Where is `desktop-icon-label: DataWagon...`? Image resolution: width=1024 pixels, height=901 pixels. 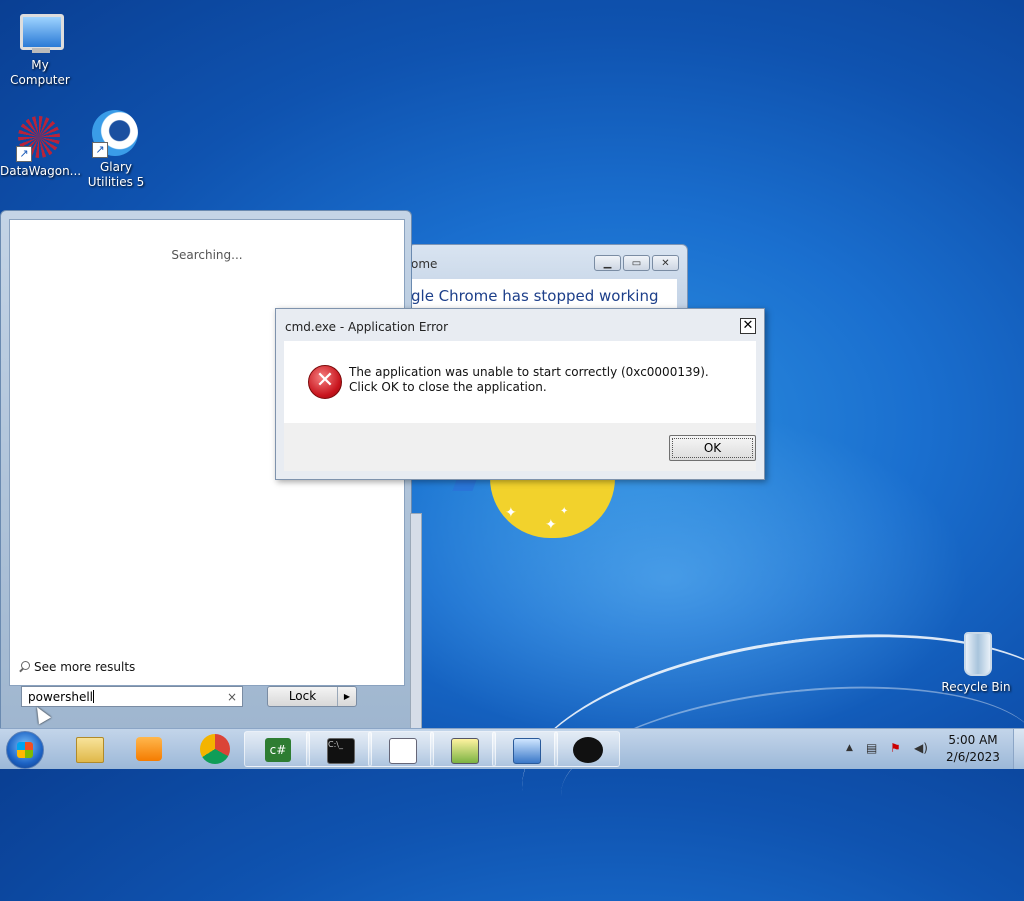 desktop-icon-label: DataWagon... is located at coordinates (41, 171).